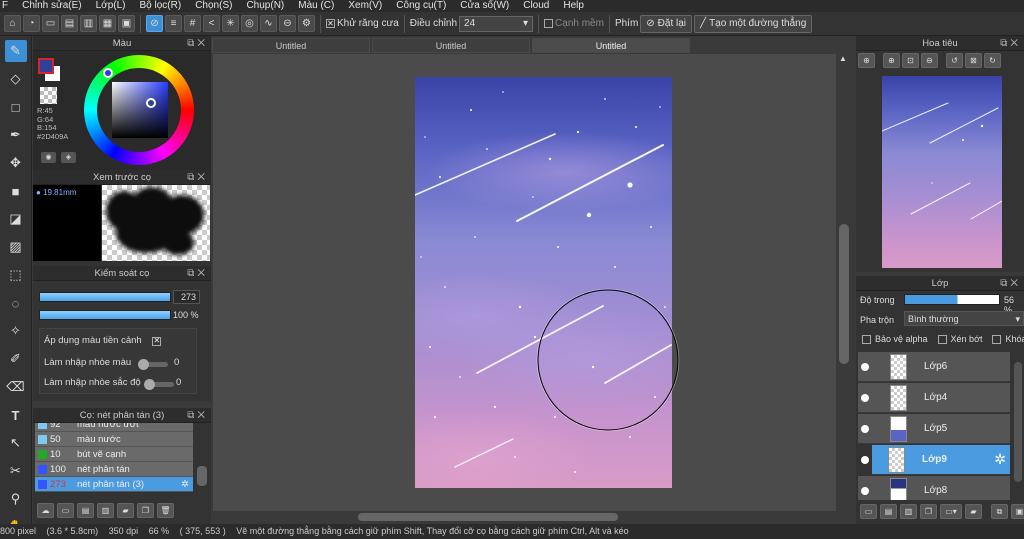 This screenshot has height=539, width=1024. I want to click on eraser-tool-icon: ◇, so click(16, 79).